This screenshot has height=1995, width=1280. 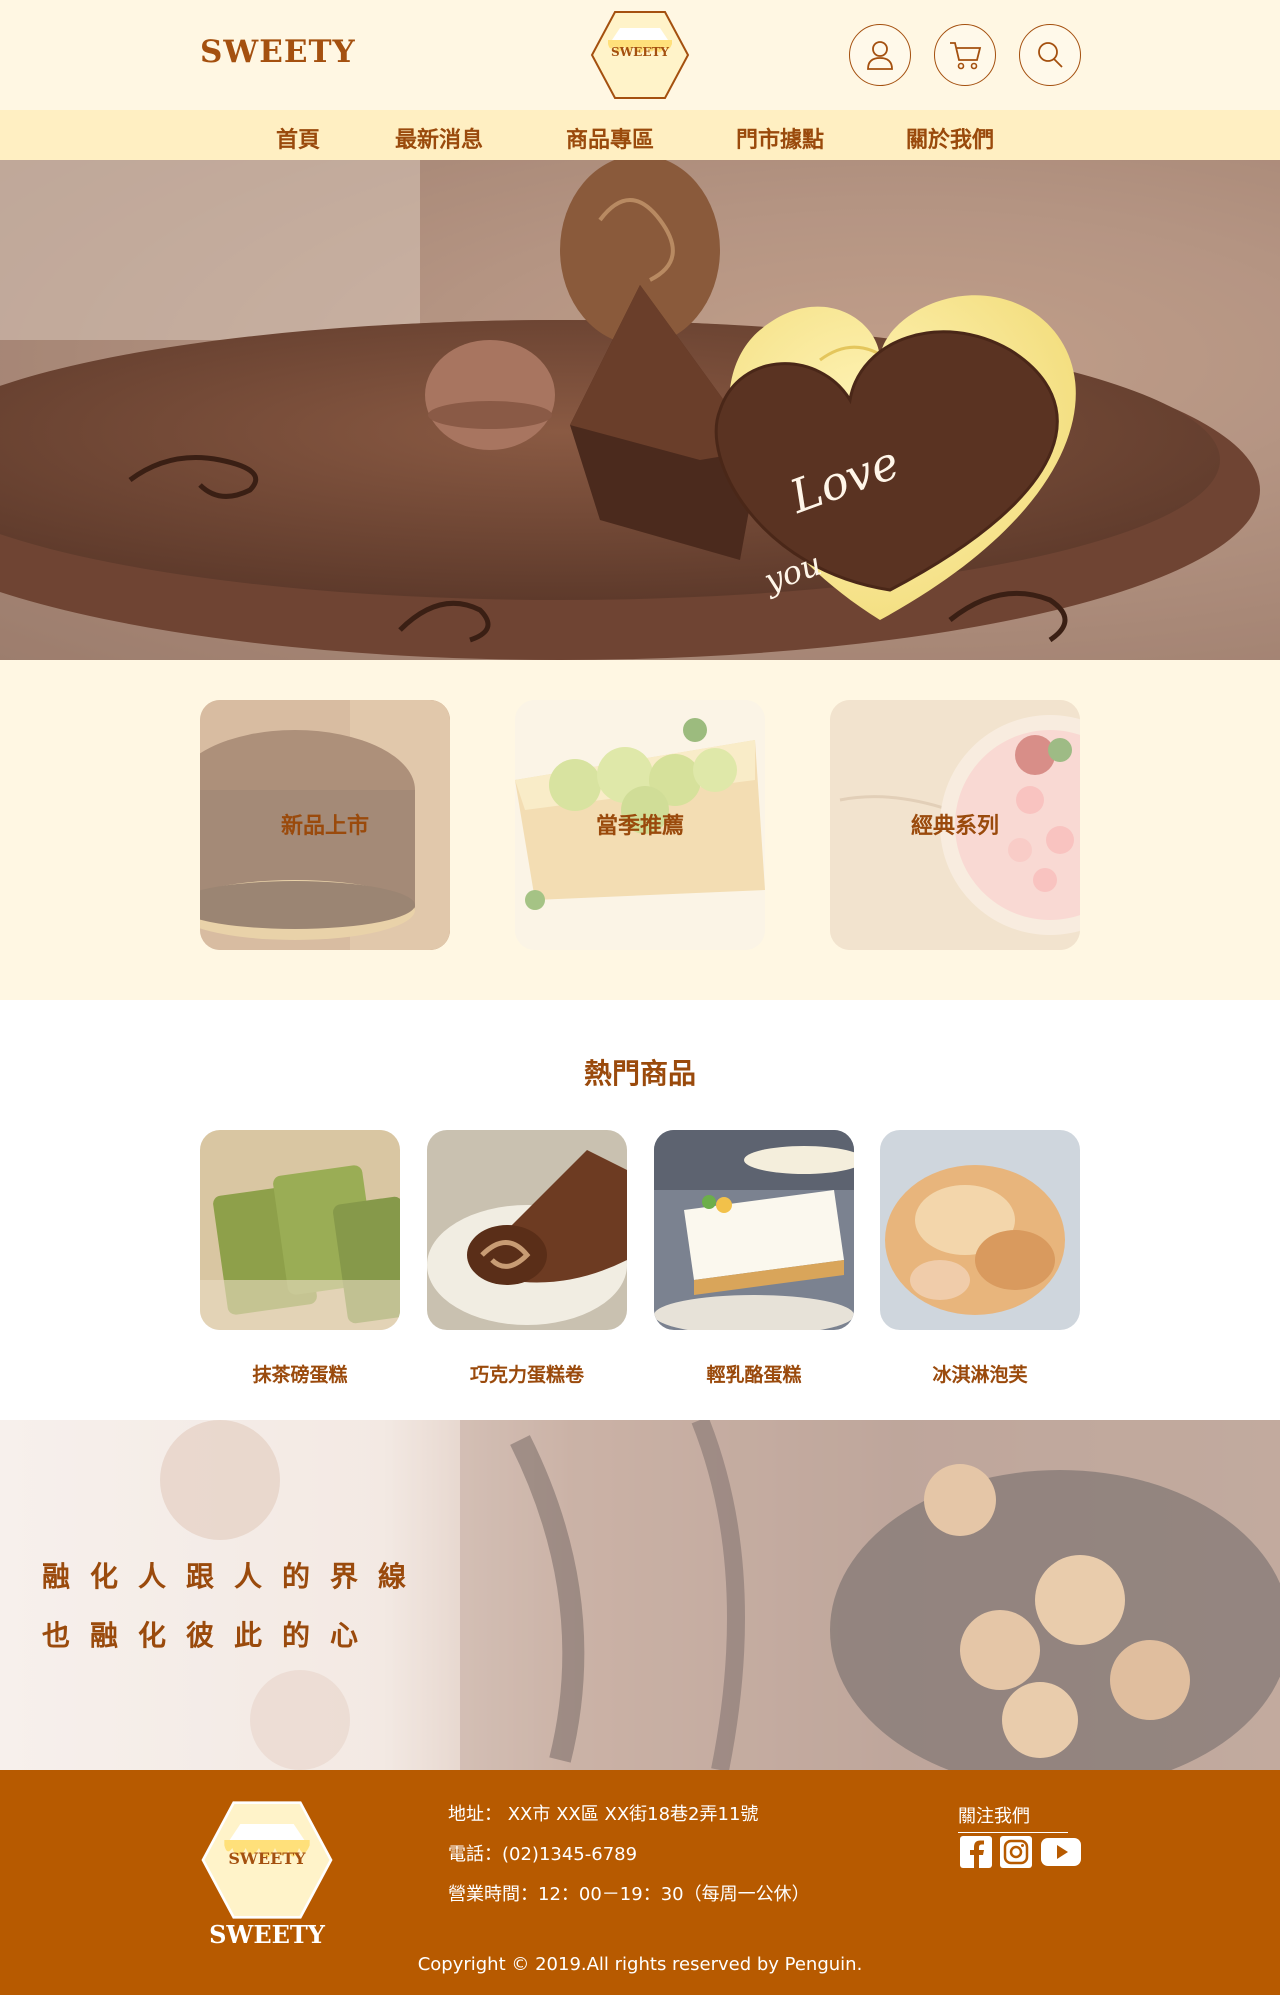 I want to click on site-header: SWEETY SWEETY, so click(x=640, y=55).